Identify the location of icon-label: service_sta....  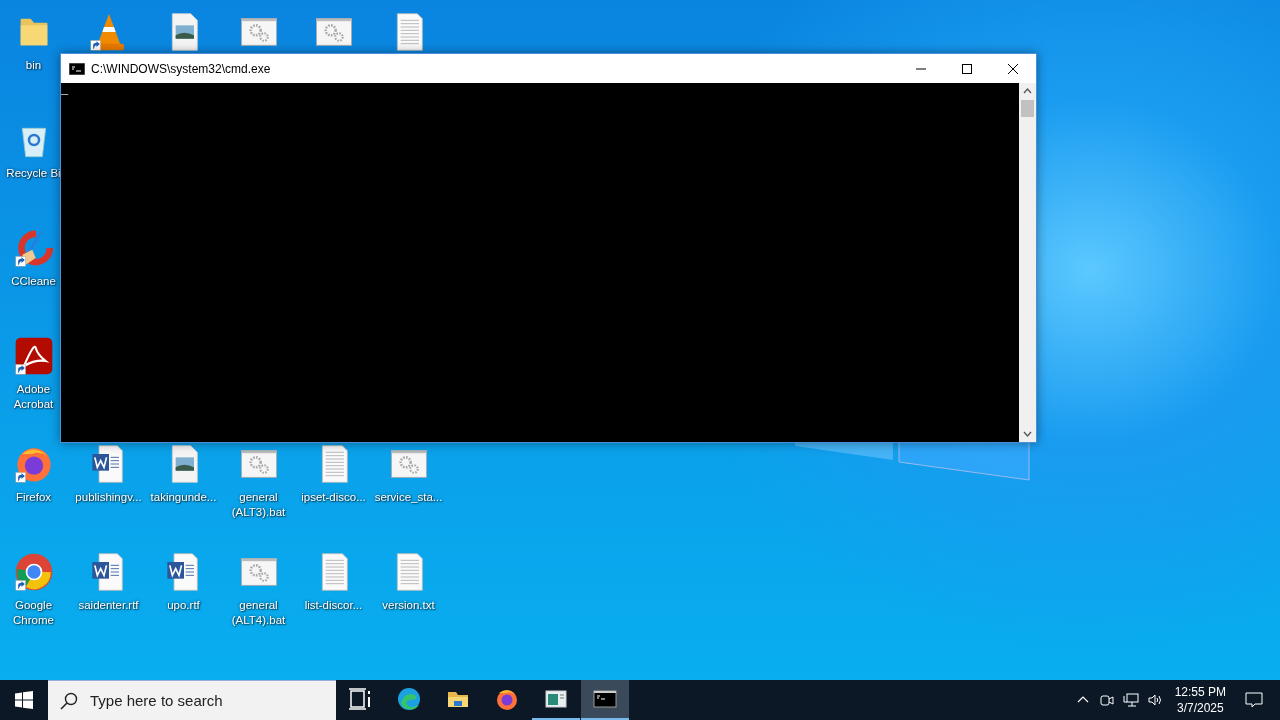
(408, 497).